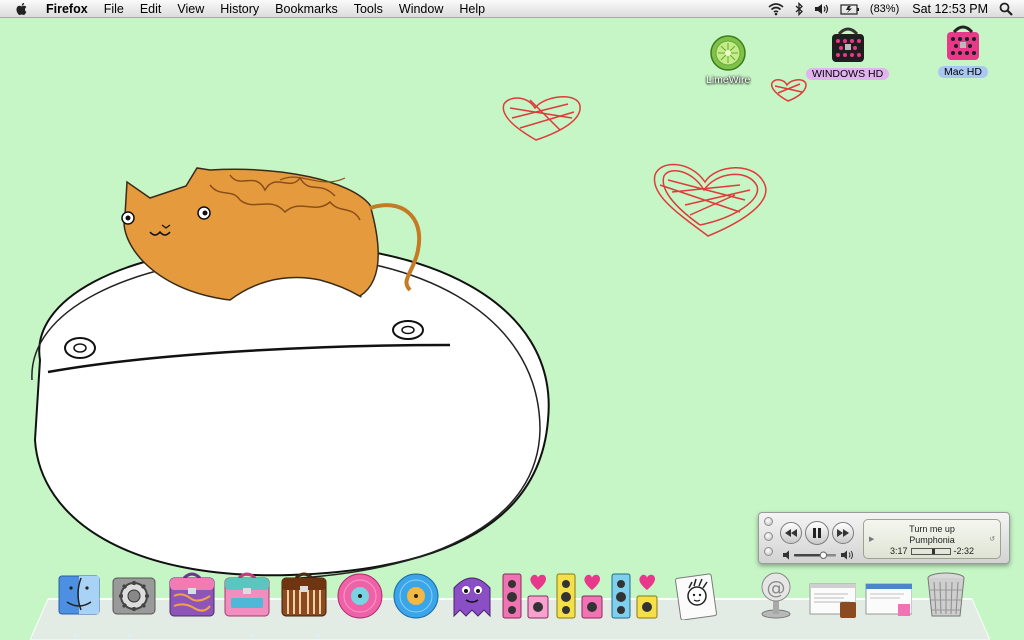 The width and height of the screenshot is (1024, 640). I want to click on dock-item-blue-record, so click(416, 595).